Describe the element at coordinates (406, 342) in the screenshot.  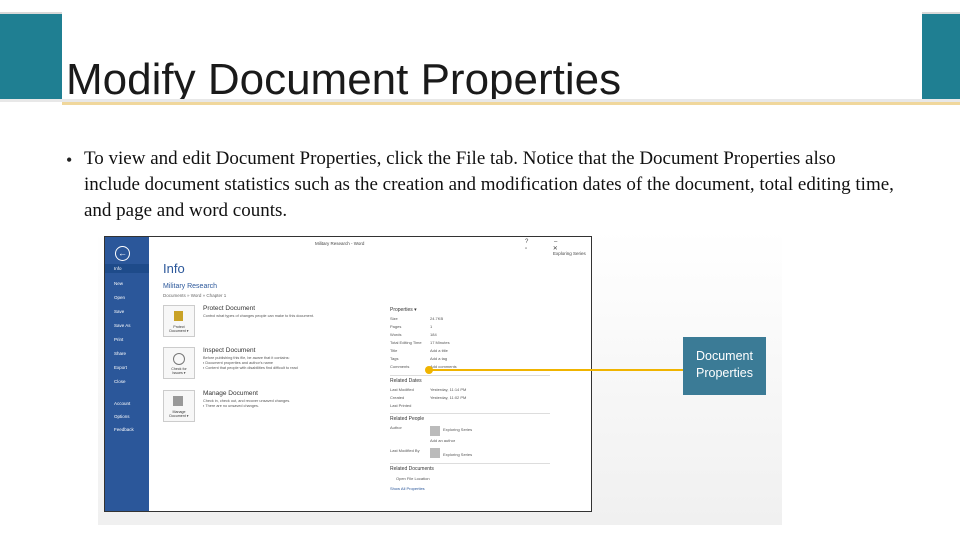
I see `property-label: Total Editing Time` at that location.